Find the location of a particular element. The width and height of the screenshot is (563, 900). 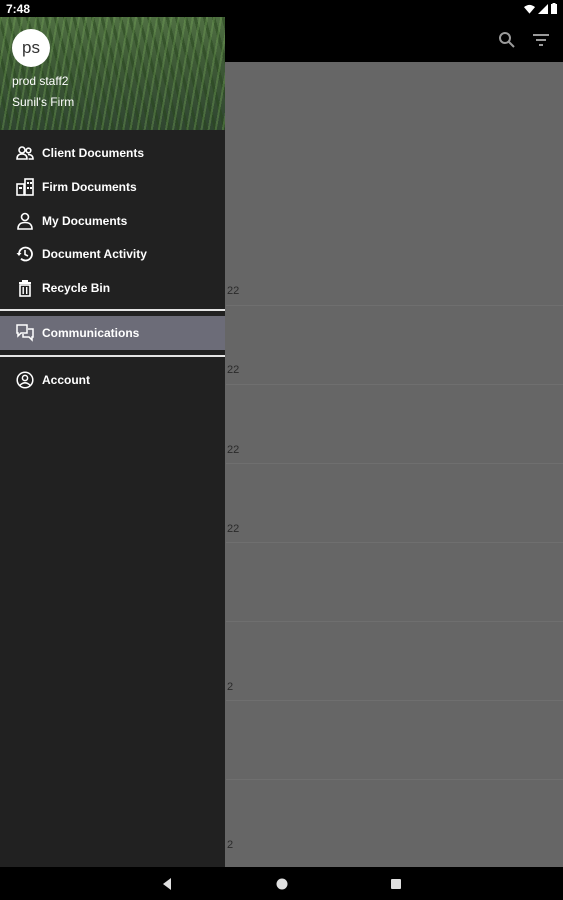

drawer-item-my-documents: My Documents is located at coordinates (112, 221).